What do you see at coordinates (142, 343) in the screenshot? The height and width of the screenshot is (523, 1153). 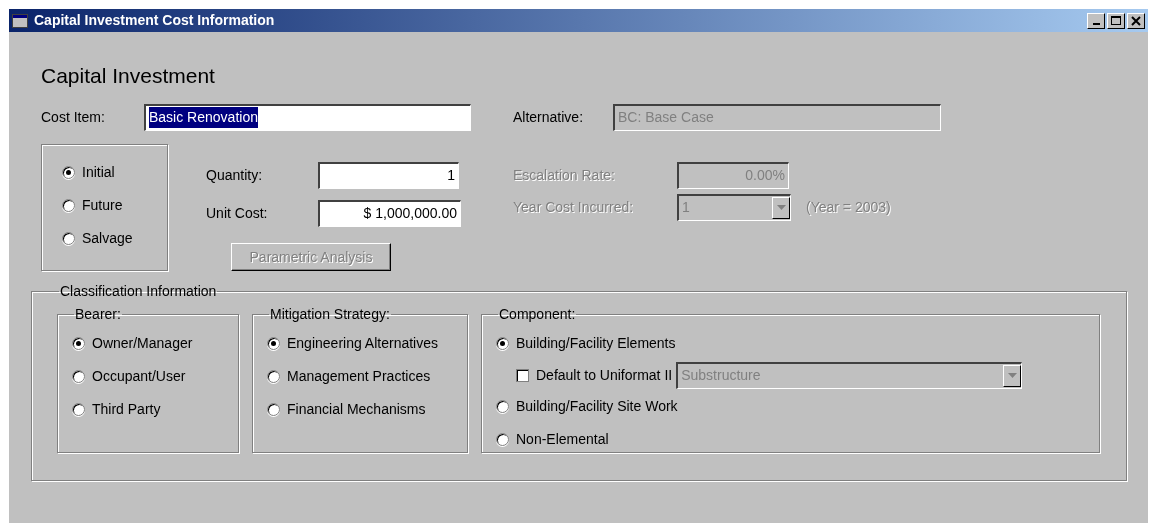 I see `radio-label: Owner/Manager` at bounding box center [142, 343].